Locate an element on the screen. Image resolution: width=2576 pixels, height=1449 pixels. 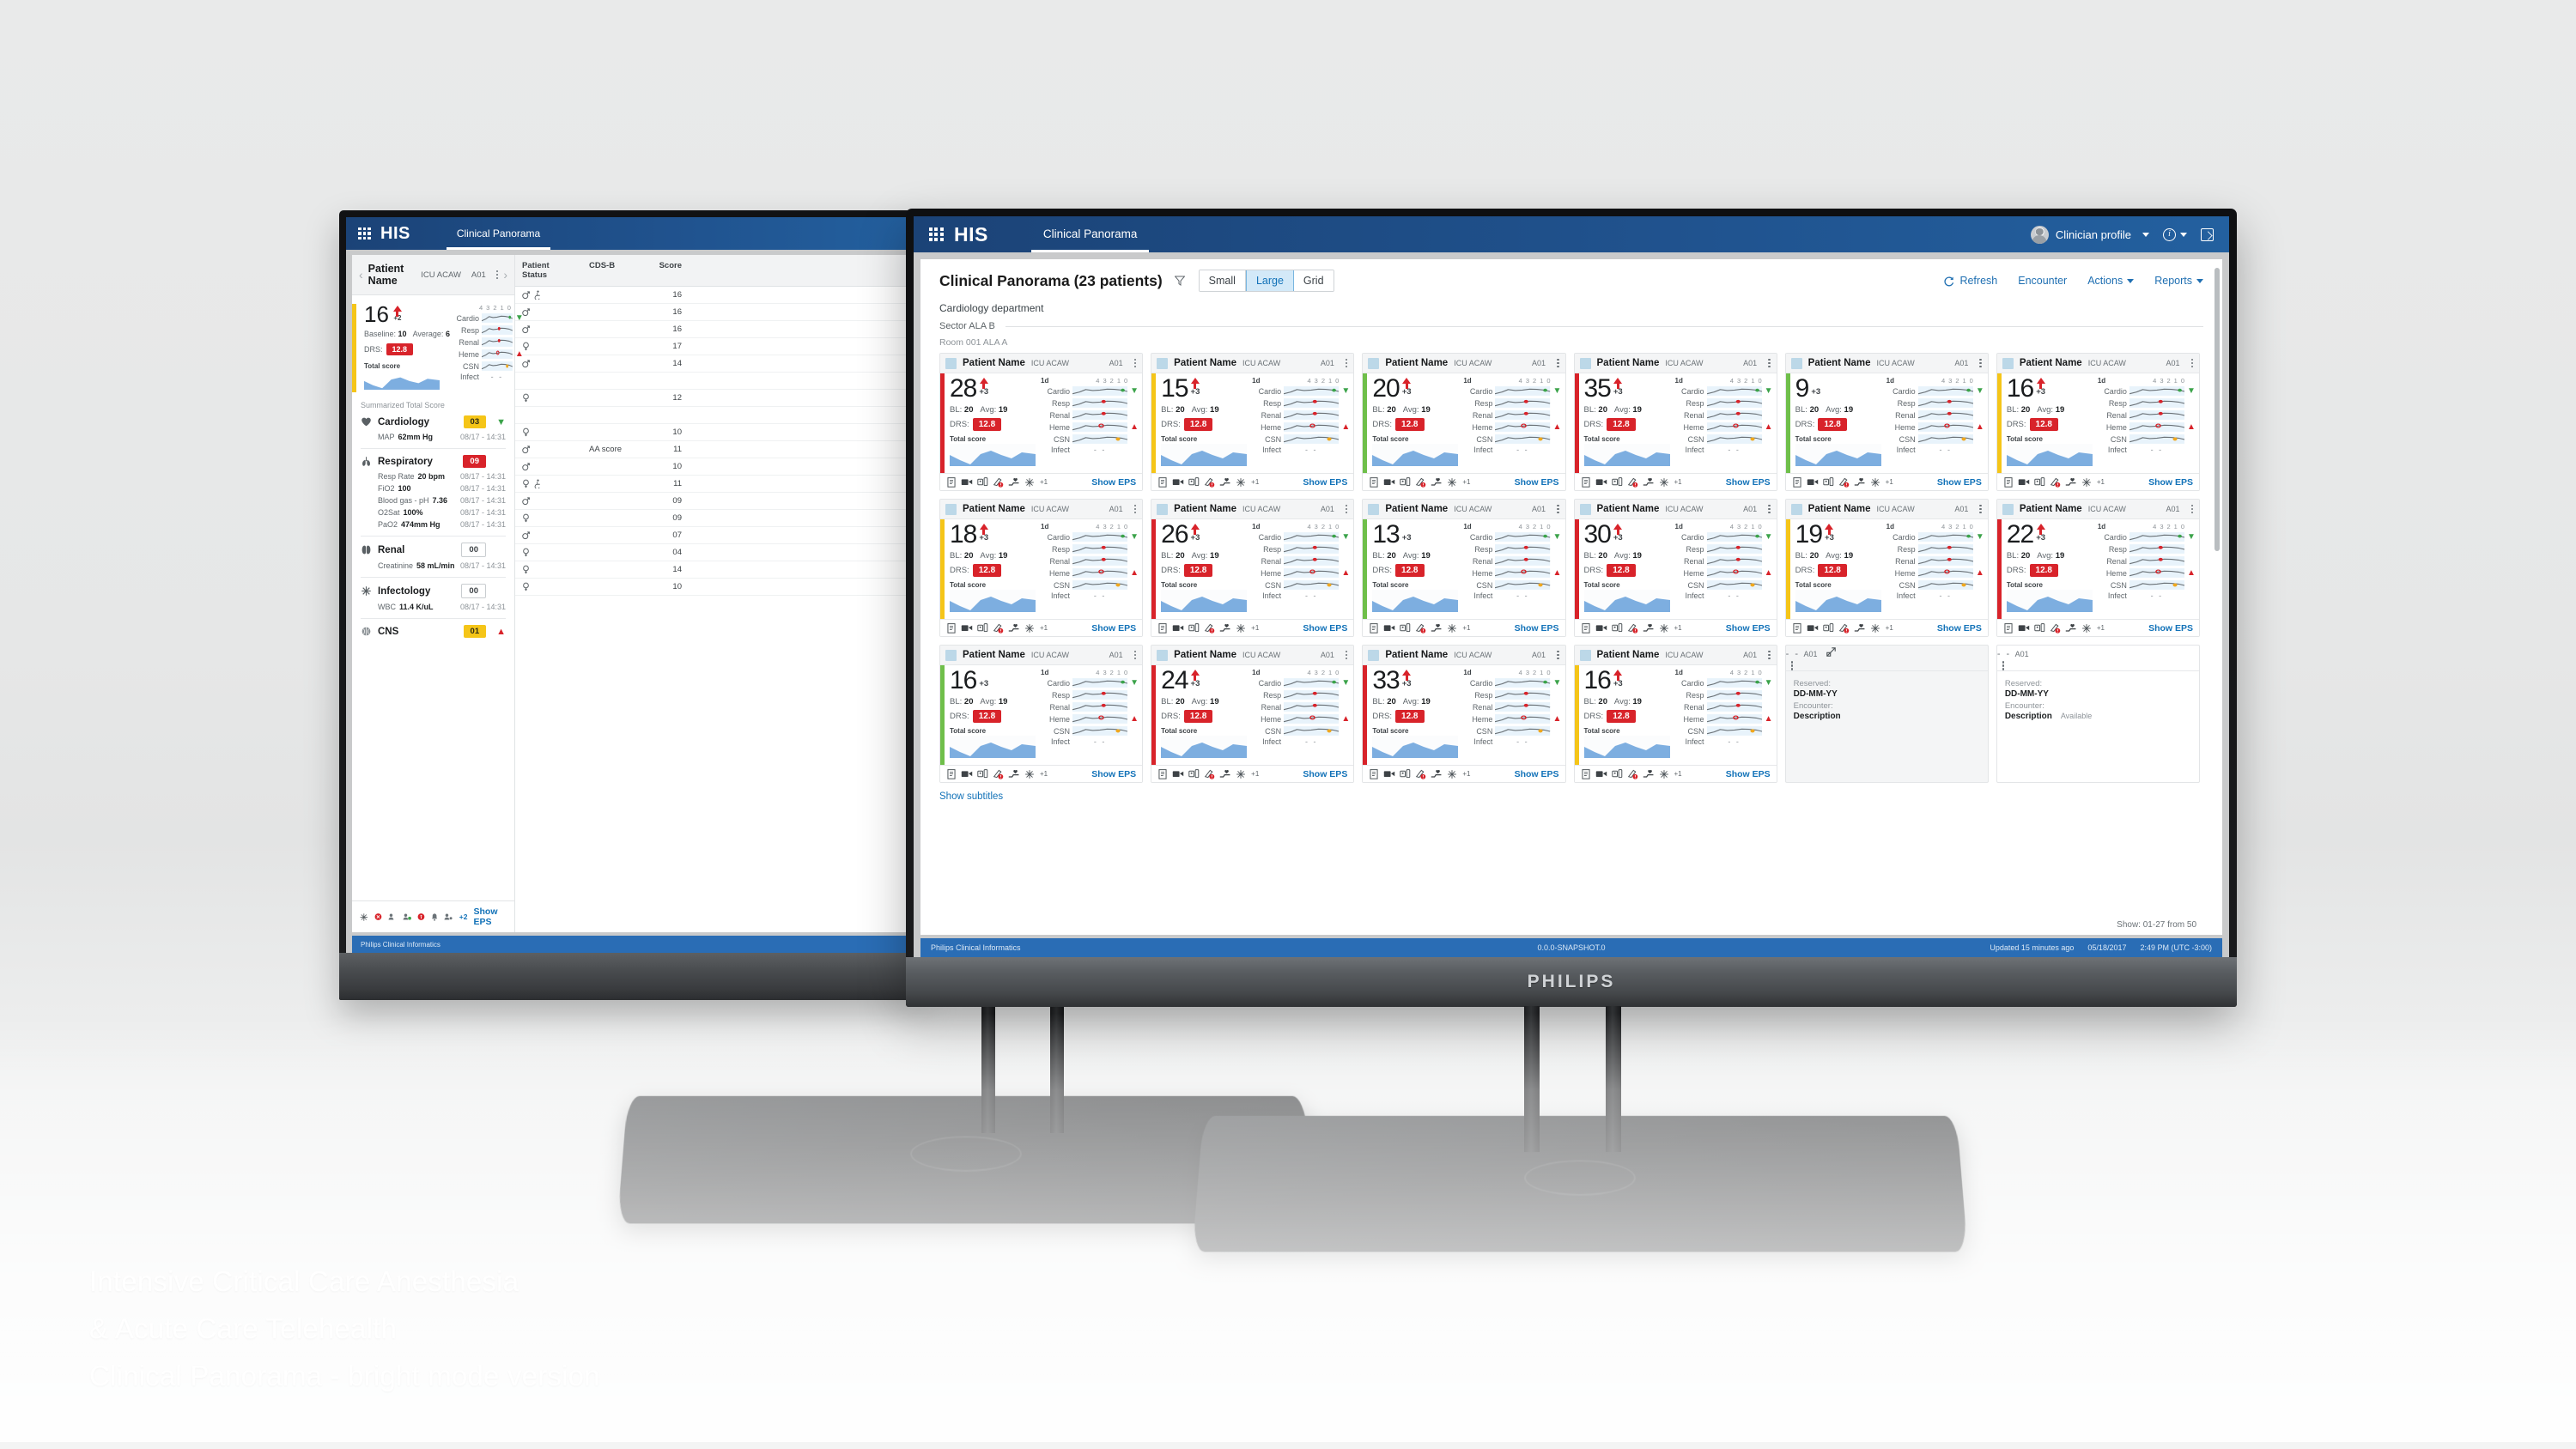
next-patient-icon: › is located at coordinates (505, 275).